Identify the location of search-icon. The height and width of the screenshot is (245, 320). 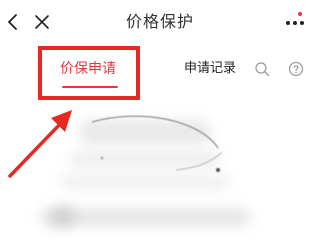
(262, 69).